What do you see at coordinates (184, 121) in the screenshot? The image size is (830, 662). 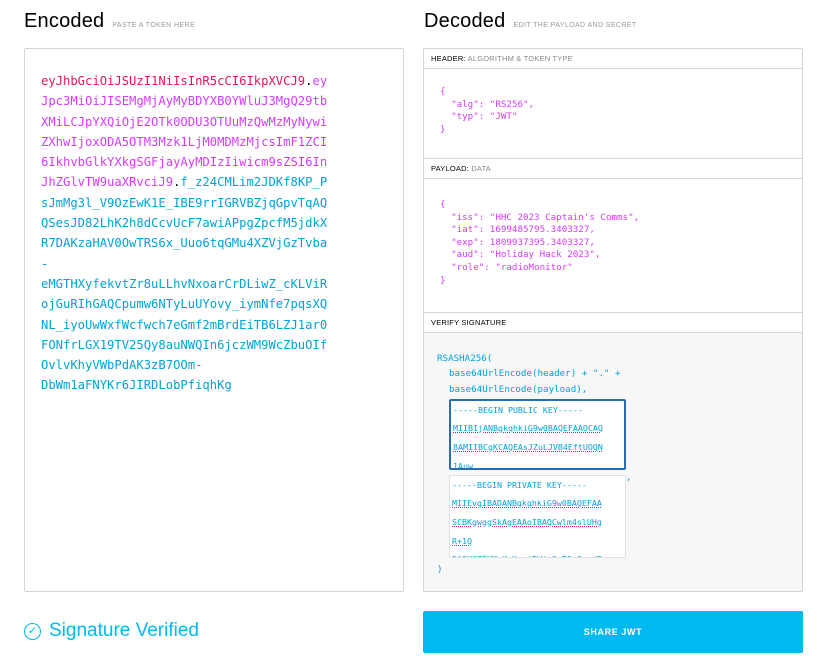 I see `token-segment-payload: XMiLCJpYXQiOjE2OTk0ODU3OTUuMzQwMzMyNywi` at bounding box center [184, 121].